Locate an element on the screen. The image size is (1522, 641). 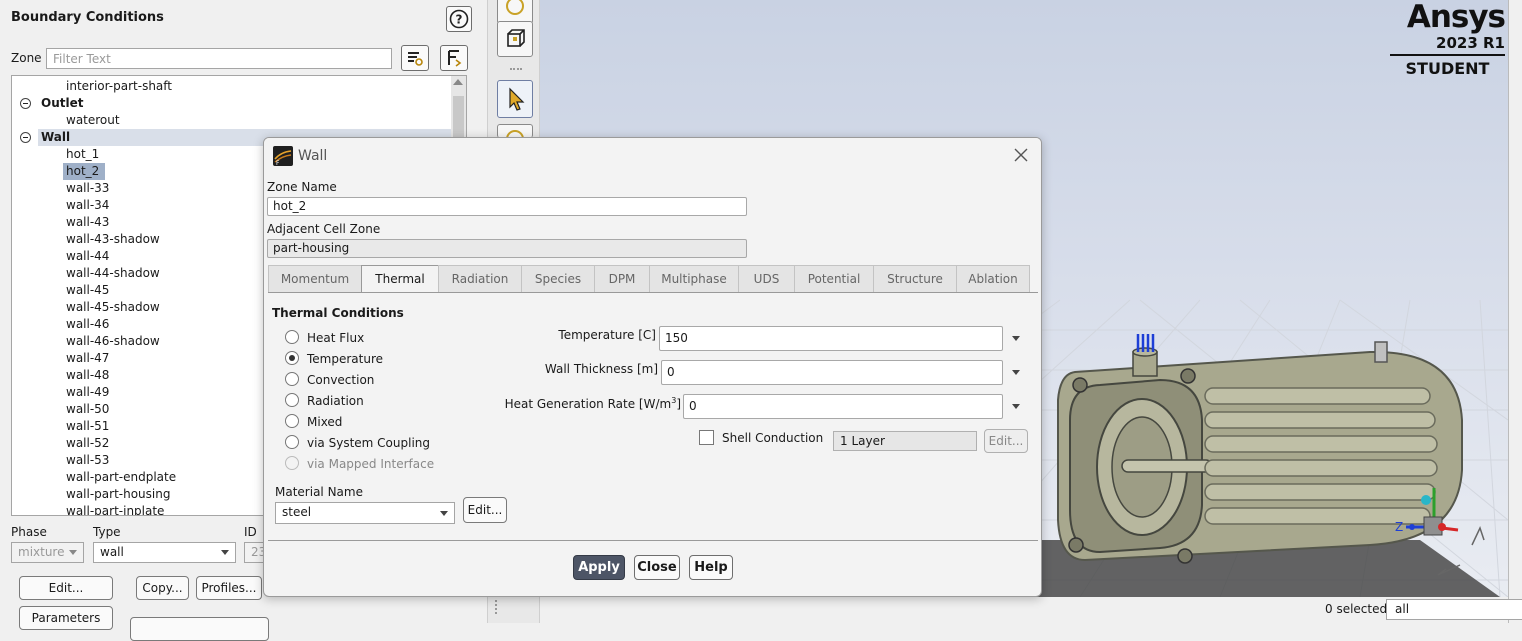
phase-select: mixture is located at coordinates (47, 552).